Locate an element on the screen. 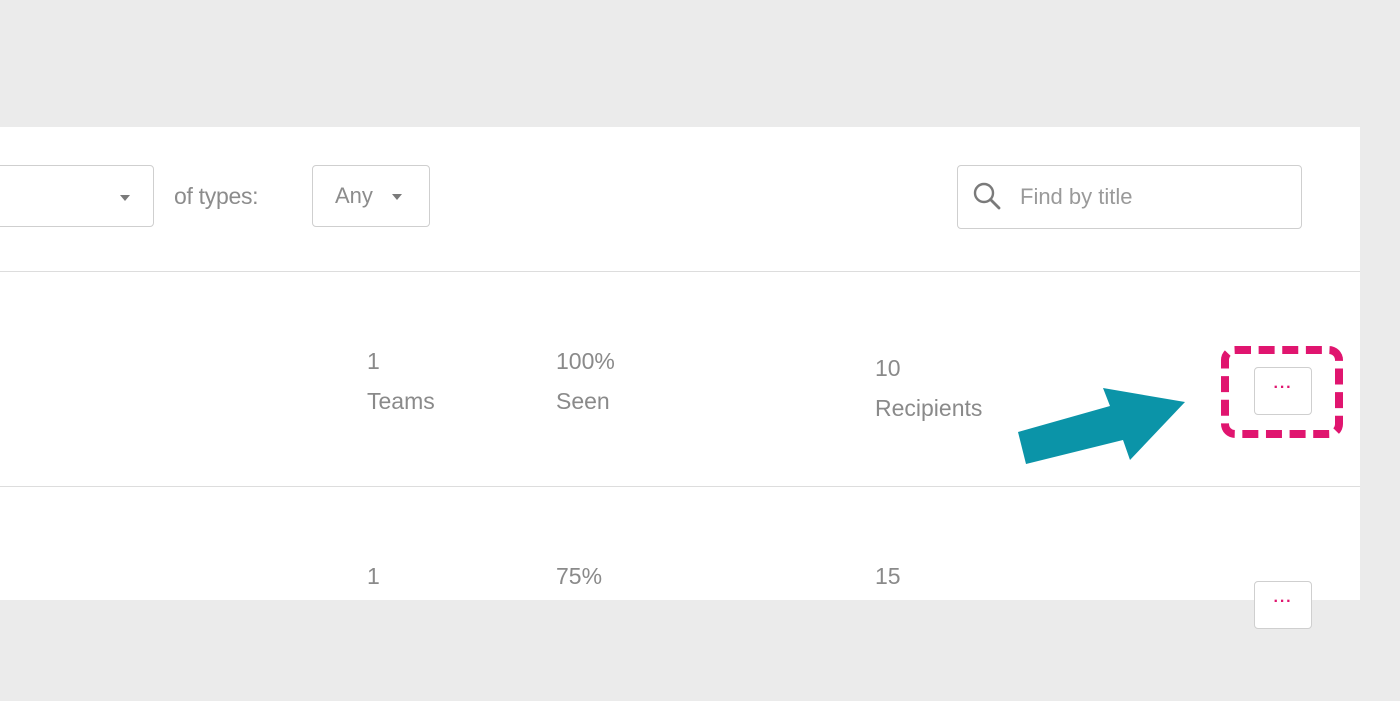 Image resolution: width=1400 pixels, height=701 pixels. search-input is located at coordinates (1150, 197).